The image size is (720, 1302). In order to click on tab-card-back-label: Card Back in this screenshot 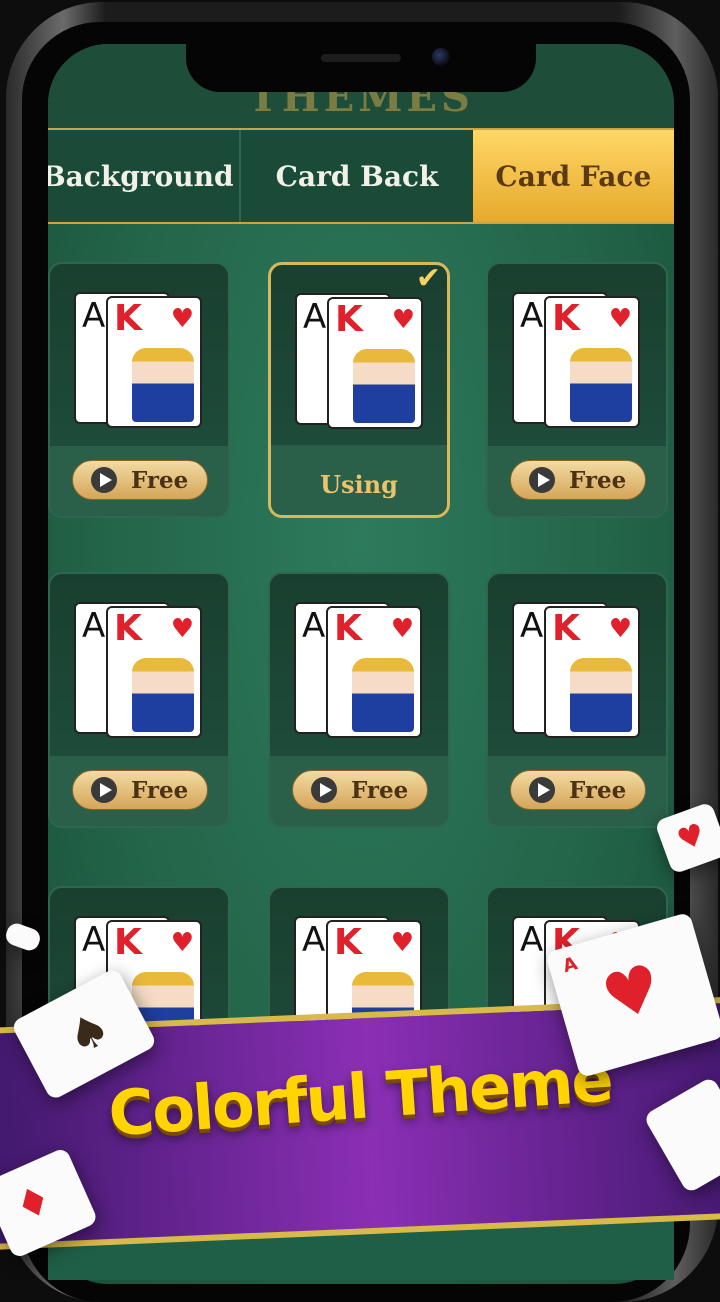, I will do `click(357, 176)`.